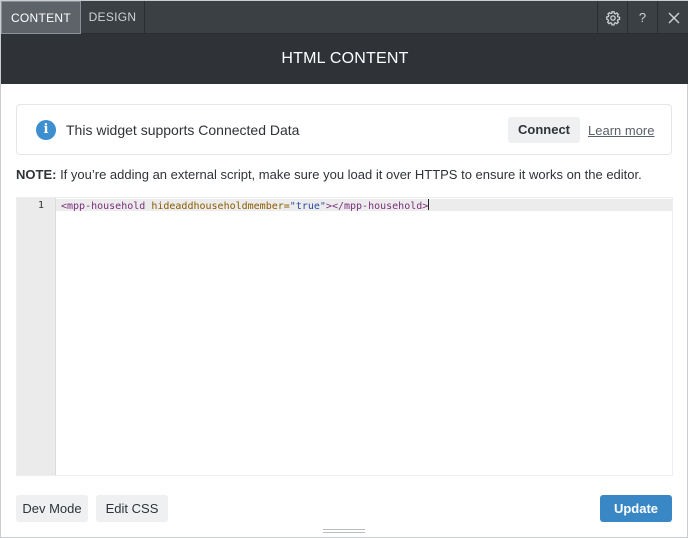 This screenshot has width=688, height=538. Describe the element at coordinates (636, 508) in the screenshot. I see `update-button: Update` at that location.